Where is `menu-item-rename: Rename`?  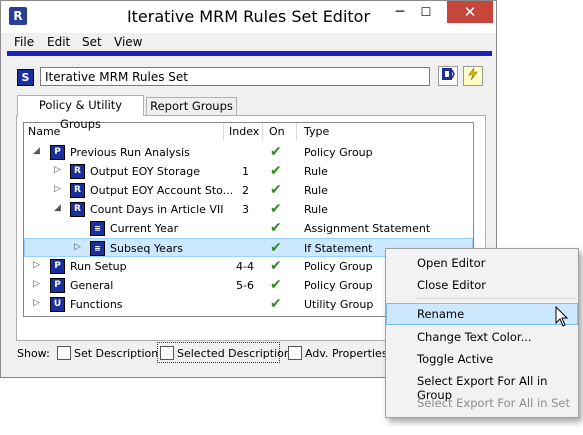 menu-item-rename: Rename is located at coordinates (482, 314).